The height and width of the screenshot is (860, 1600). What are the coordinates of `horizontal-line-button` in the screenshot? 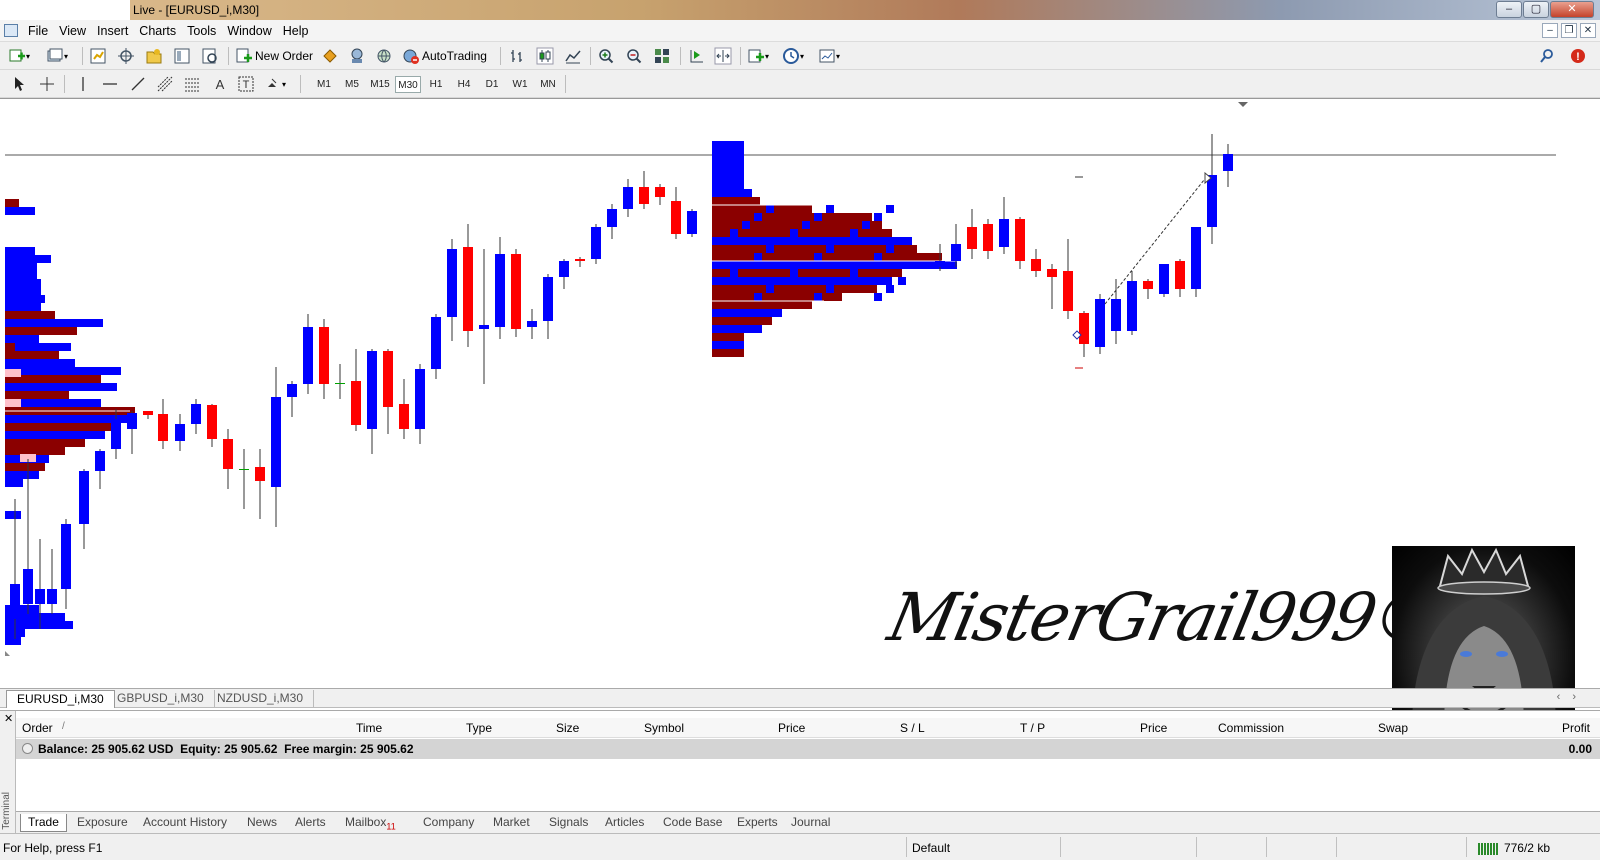 It's located at (110, 84).